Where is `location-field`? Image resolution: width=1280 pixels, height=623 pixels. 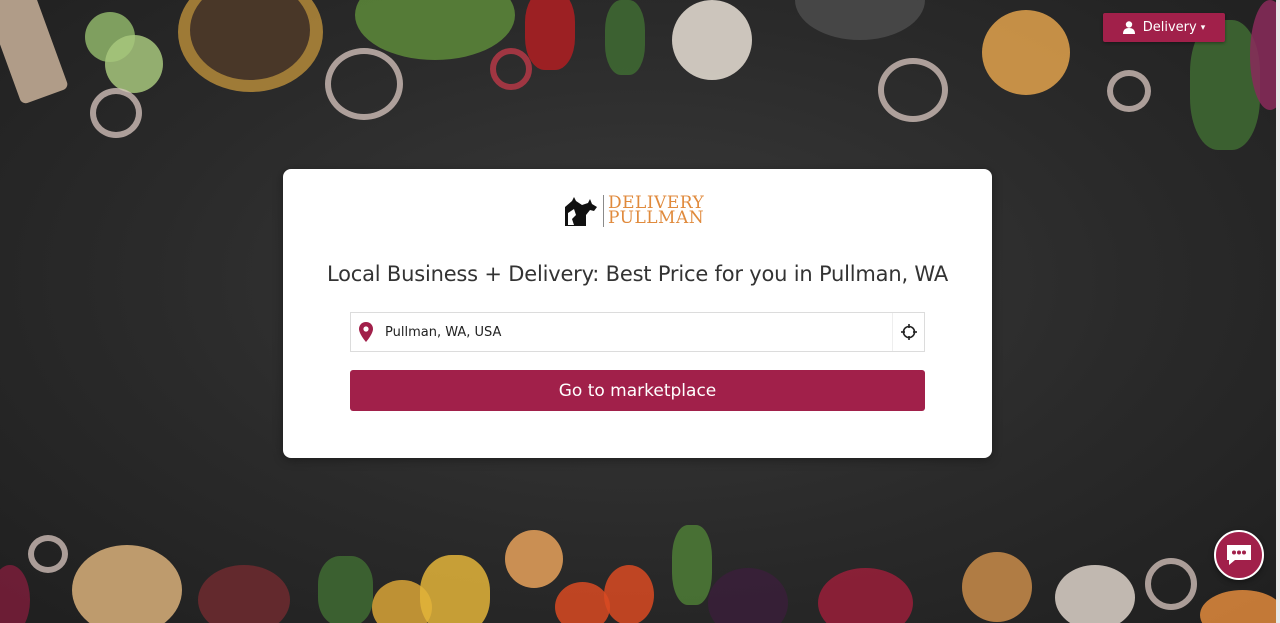 location-field is located at coordinates (637, 332).